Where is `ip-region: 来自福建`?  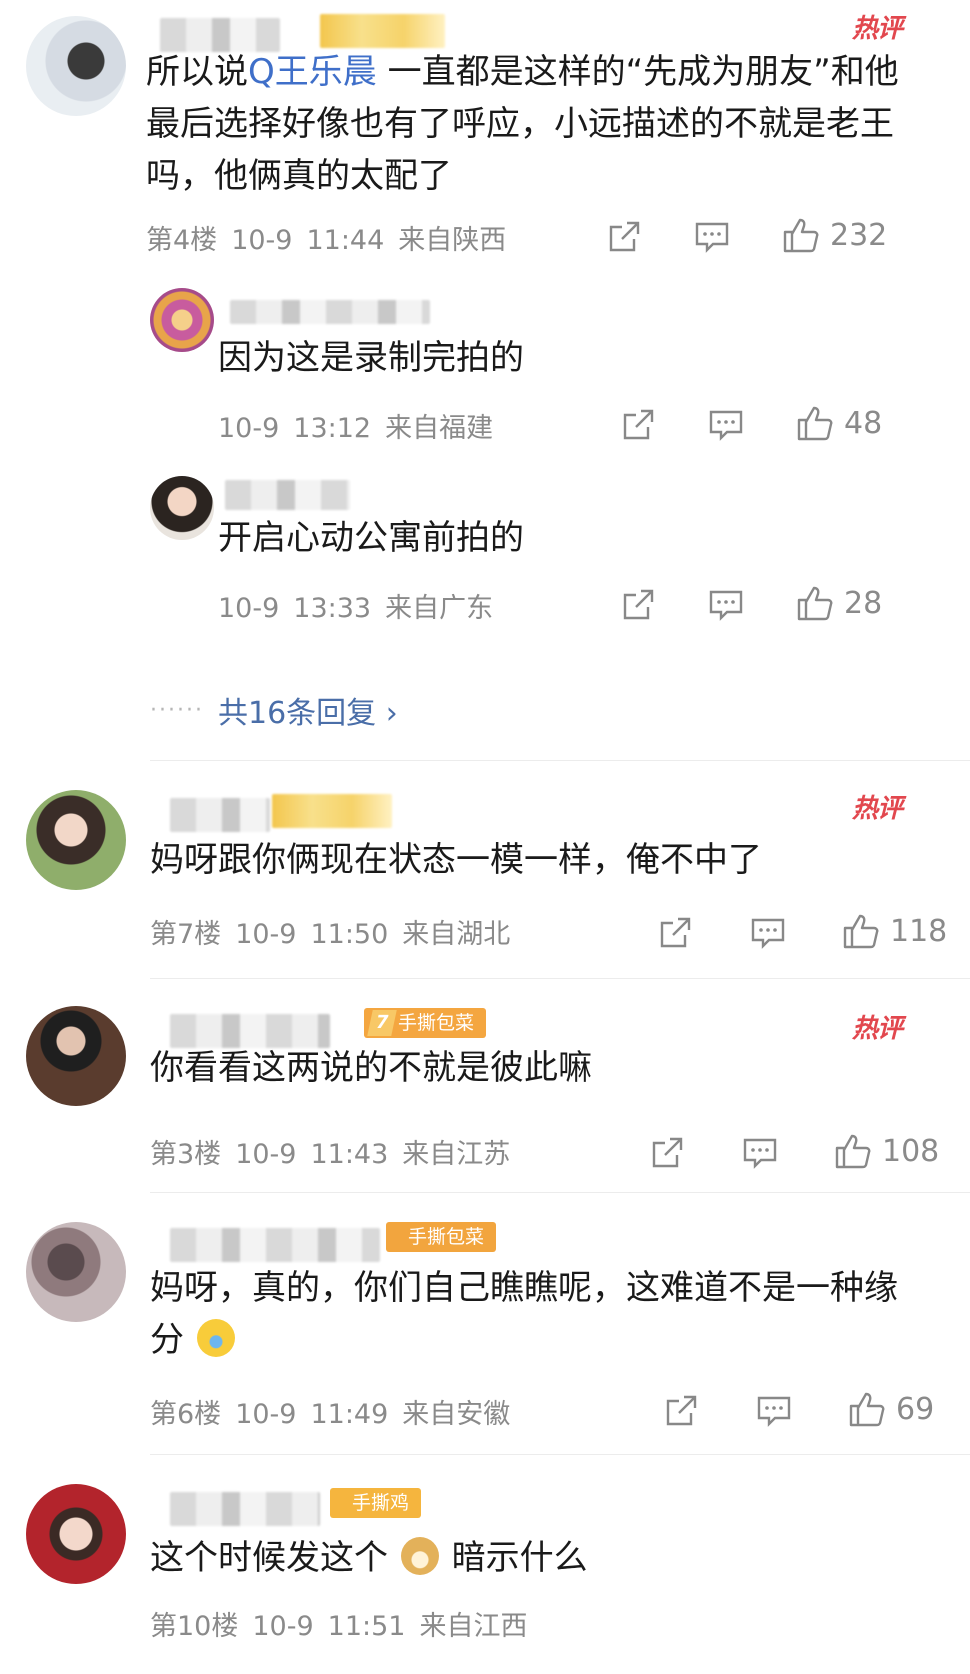
ip-region: 来自福建 is located at coordinates (439, 428).